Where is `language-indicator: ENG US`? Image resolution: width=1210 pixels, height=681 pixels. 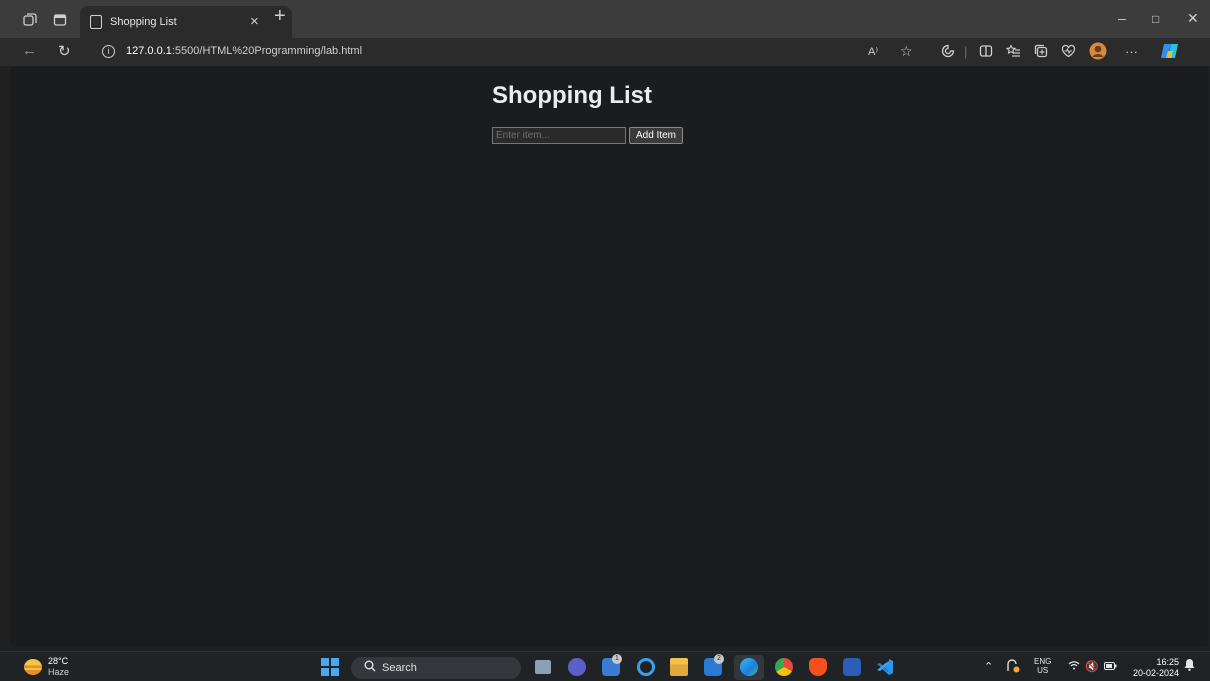 language-indicator: ENG US is located at coordinates (1042, 666).